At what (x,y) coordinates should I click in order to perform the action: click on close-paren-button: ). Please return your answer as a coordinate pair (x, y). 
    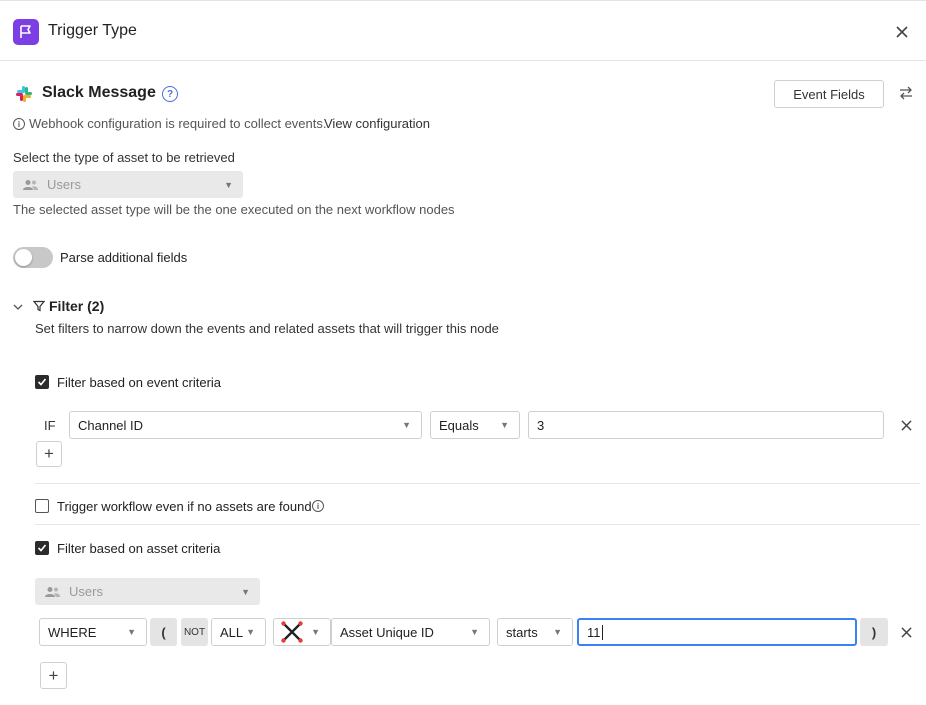
    Looking at the image, I should click on (874, 632).